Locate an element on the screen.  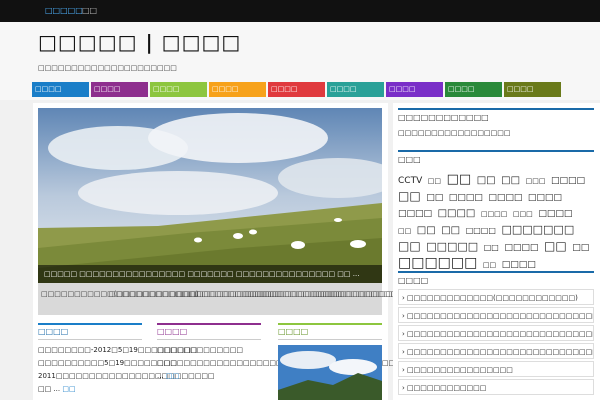
recent-title: □□□□ is located at coordinates (496, 278).